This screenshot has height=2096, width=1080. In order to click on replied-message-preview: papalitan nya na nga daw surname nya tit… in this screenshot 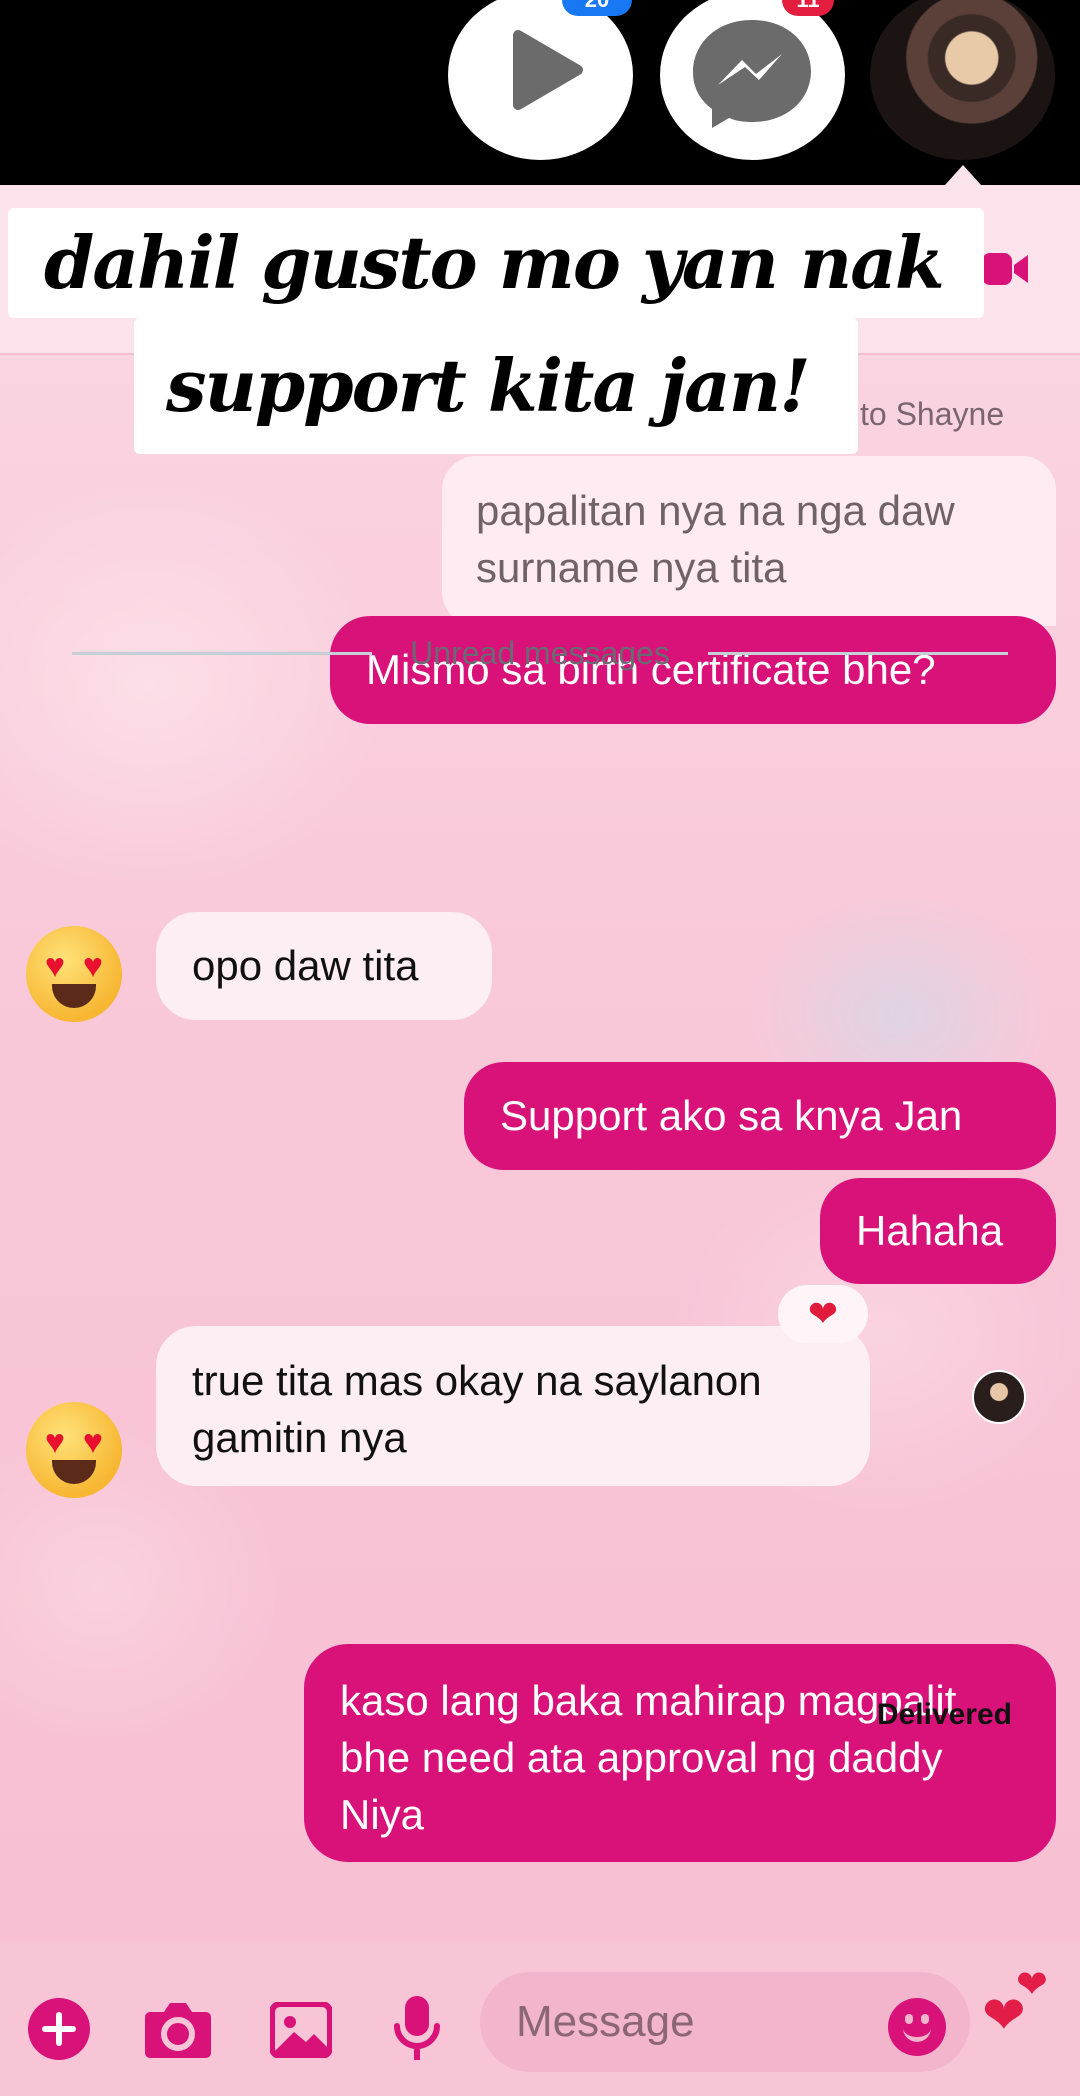, I will do `click(749, 541)`.